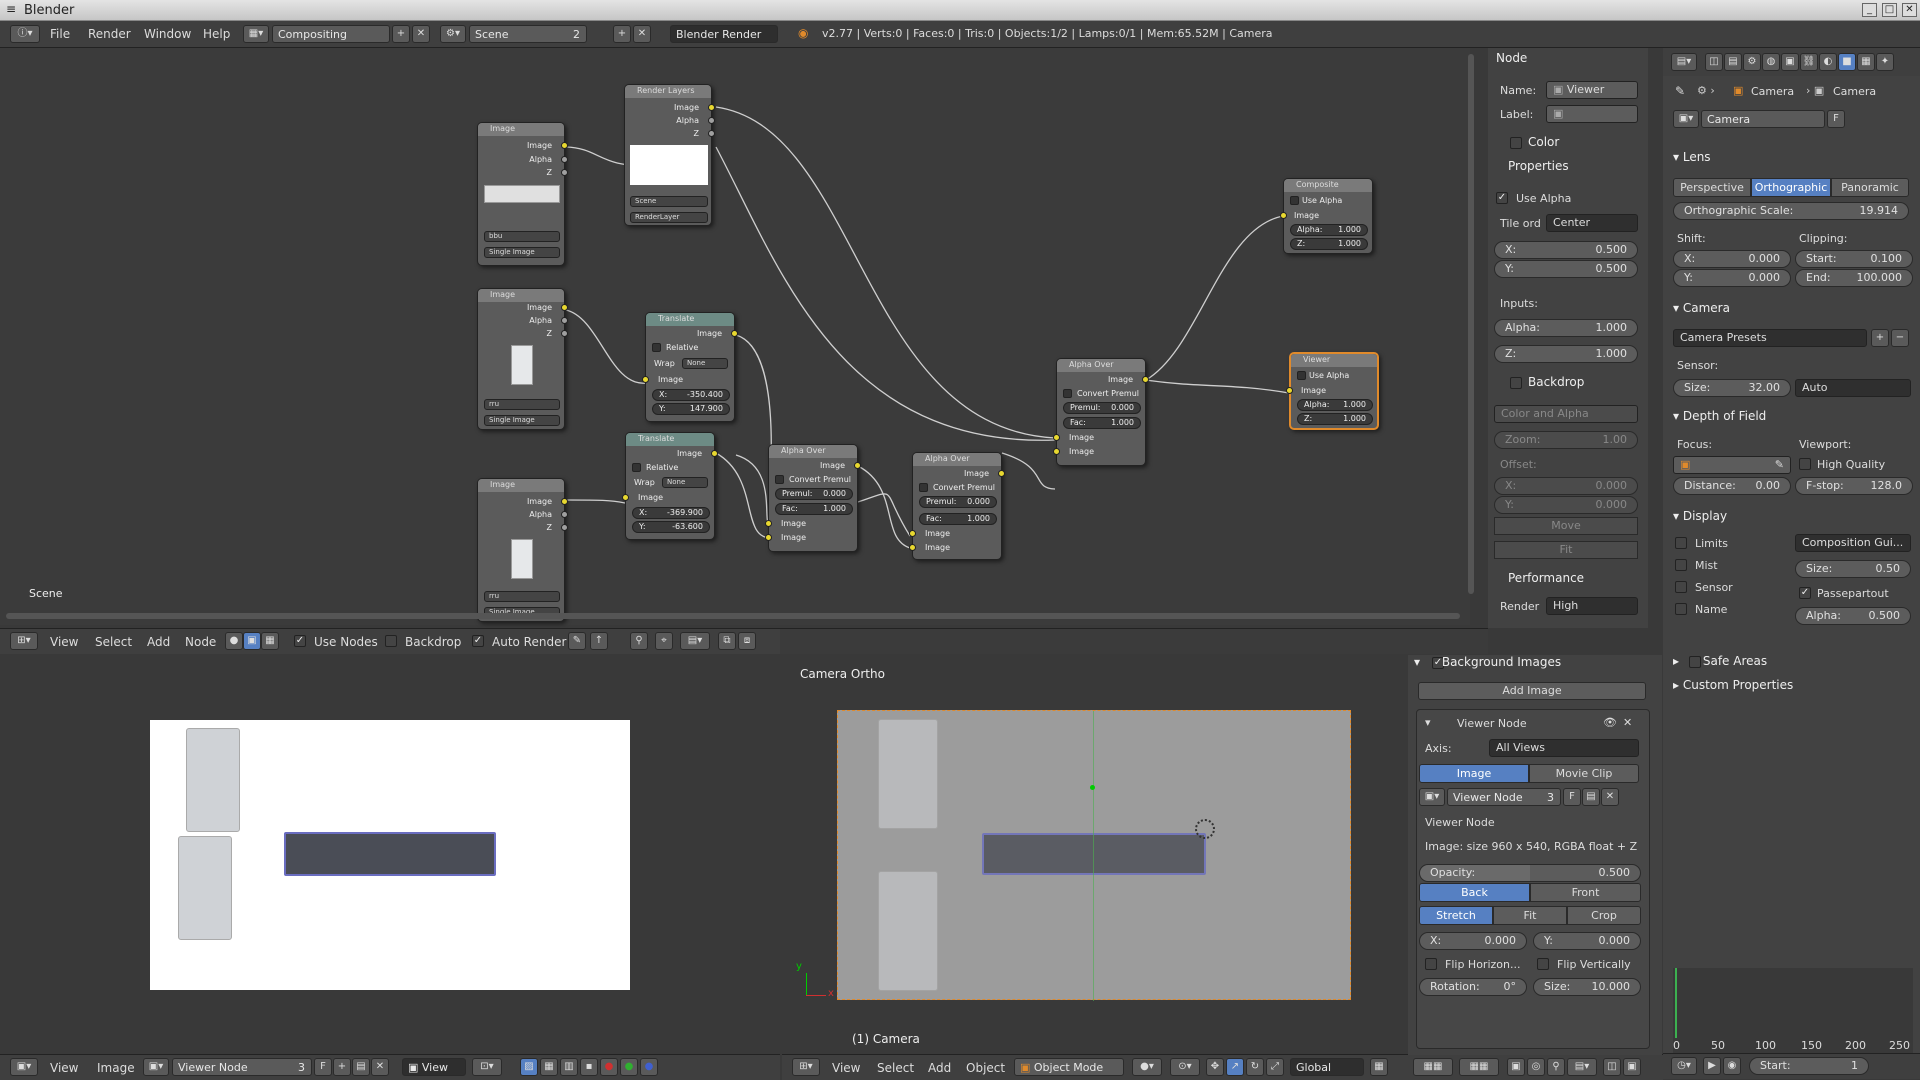 The height and width of the screenshot is (1080, 1920). What do you see at coordinates (1700, 516) in the screenshot?
I see `display-panel-header: ▾ Display` at bounding box center [1700, 516].